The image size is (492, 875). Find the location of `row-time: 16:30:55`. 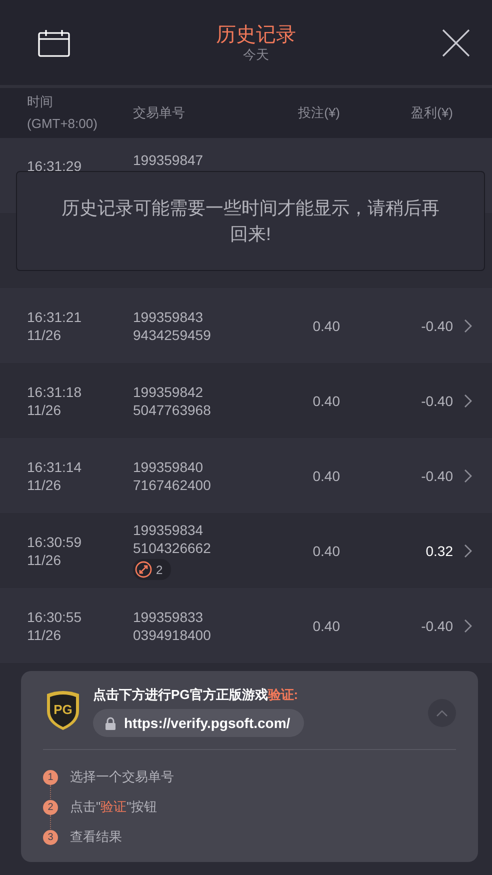

row-time: 16:30:55 is located at coordinates (54, 617).